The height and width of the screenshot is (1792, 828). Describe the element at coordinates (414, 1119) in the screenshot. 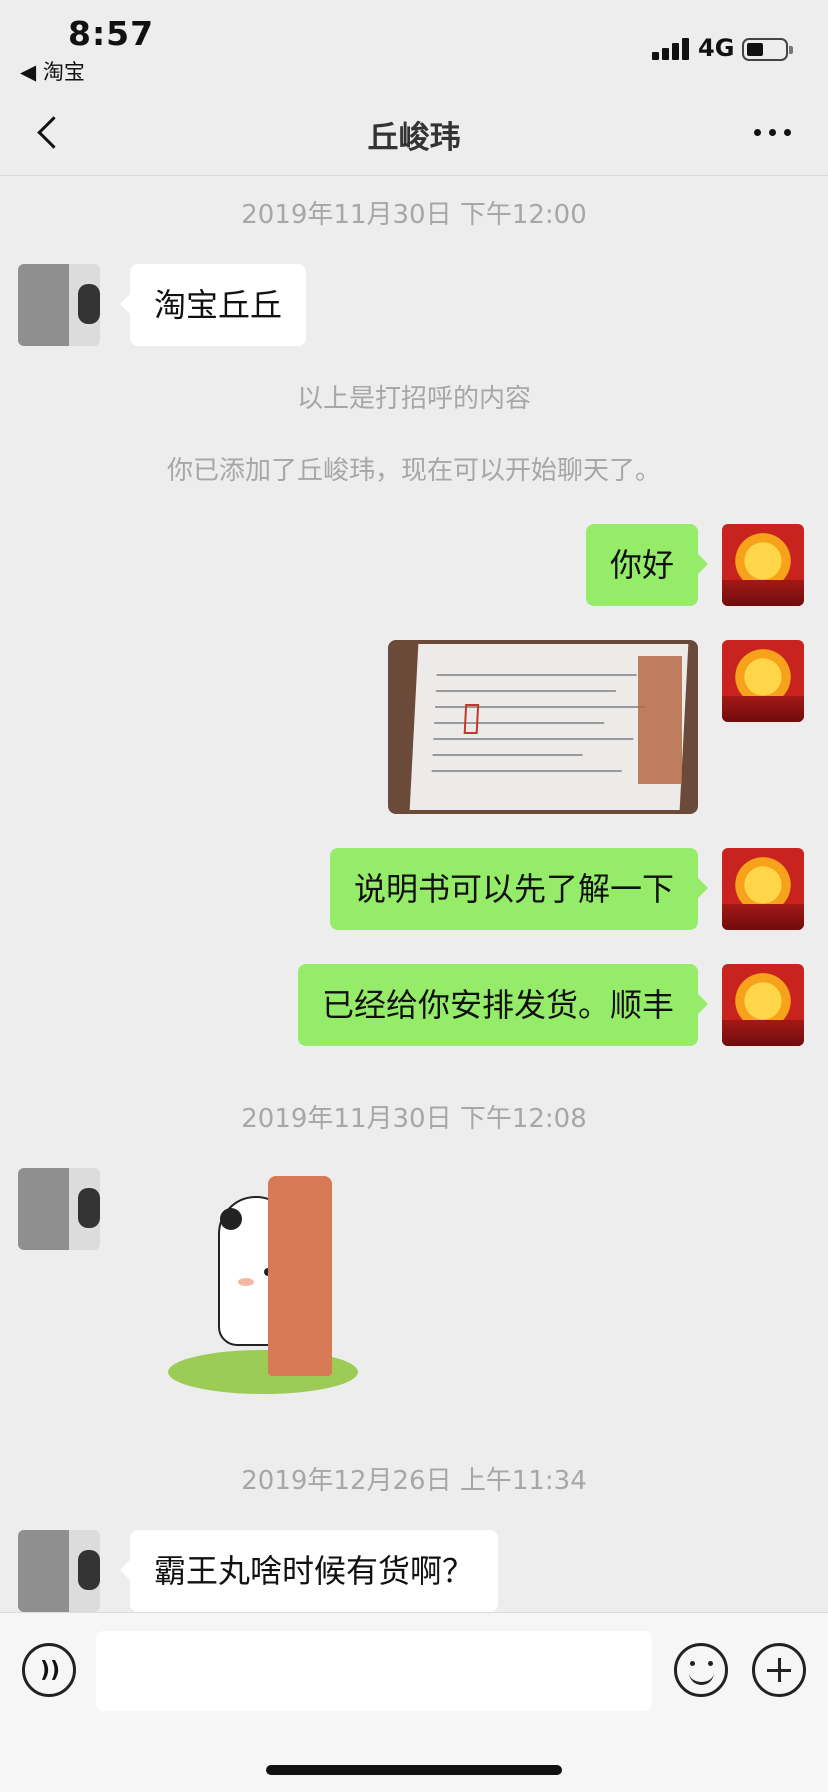

I see `chat-timestamp: 2019年11月30日 下午12:08` at that location.